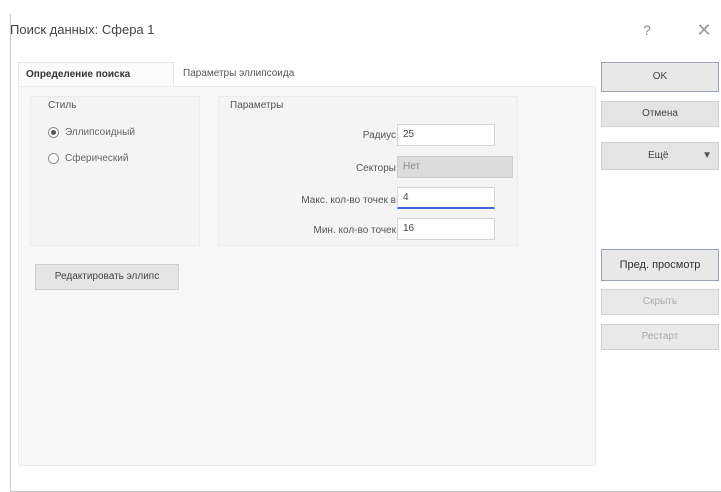 The height and width of the screenshot is (492, 721). Describe the element at coordinates (704, 30) in the screenshot. I see `close-icon: ✕` at that location.